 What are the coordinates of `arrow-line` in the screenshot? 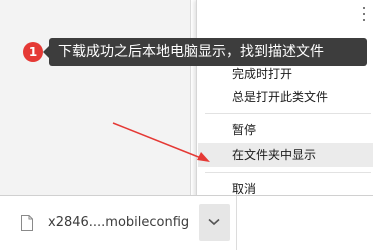 It's located at (159, 141).